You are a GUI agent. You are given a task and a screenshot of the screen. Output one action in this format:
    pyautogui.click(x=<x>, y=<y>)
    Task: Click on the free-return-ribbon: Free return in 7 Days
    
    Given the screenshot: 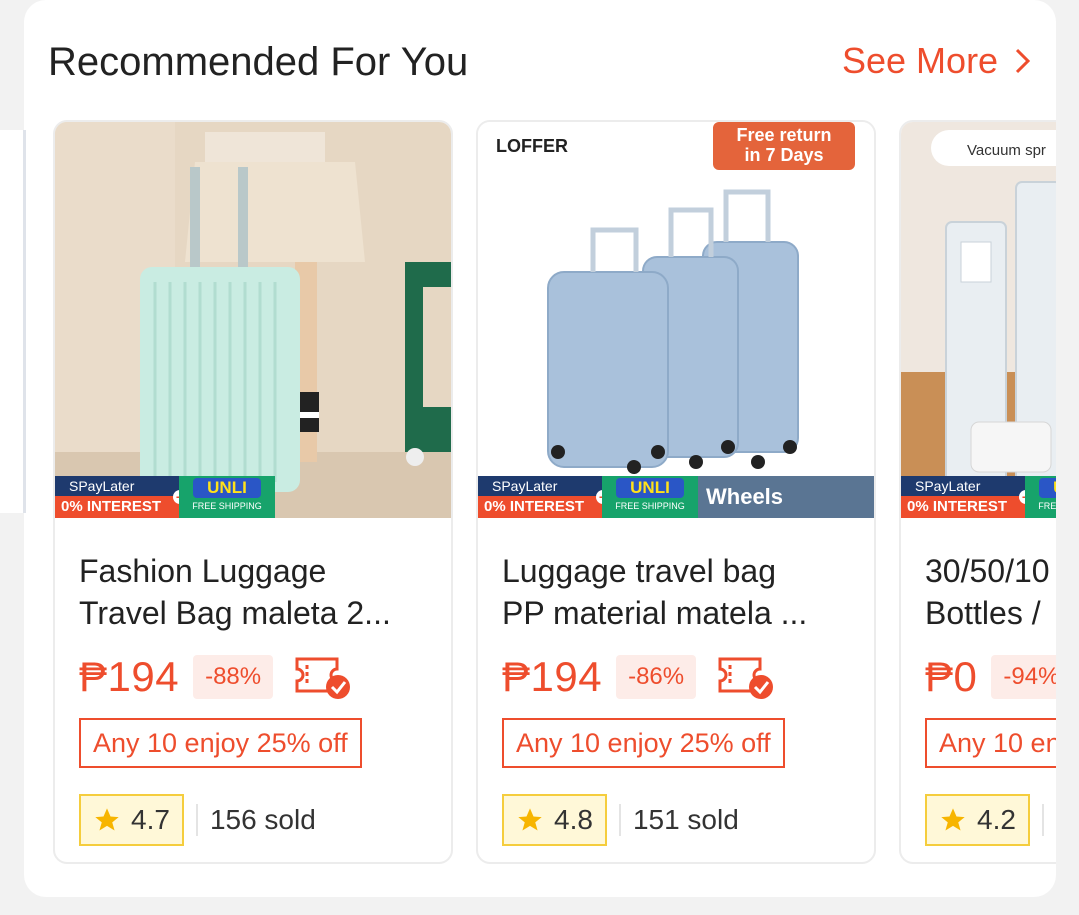 What is the action you would take?
    pyautogui.click(x=784, y=145)
    